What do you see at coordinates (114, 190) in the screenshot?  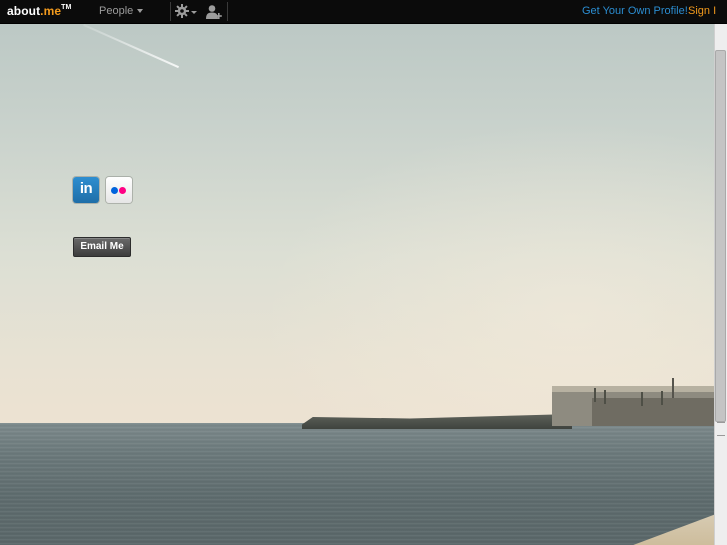 I see `flickr-blue-dot` at bounding box center [114, 190].